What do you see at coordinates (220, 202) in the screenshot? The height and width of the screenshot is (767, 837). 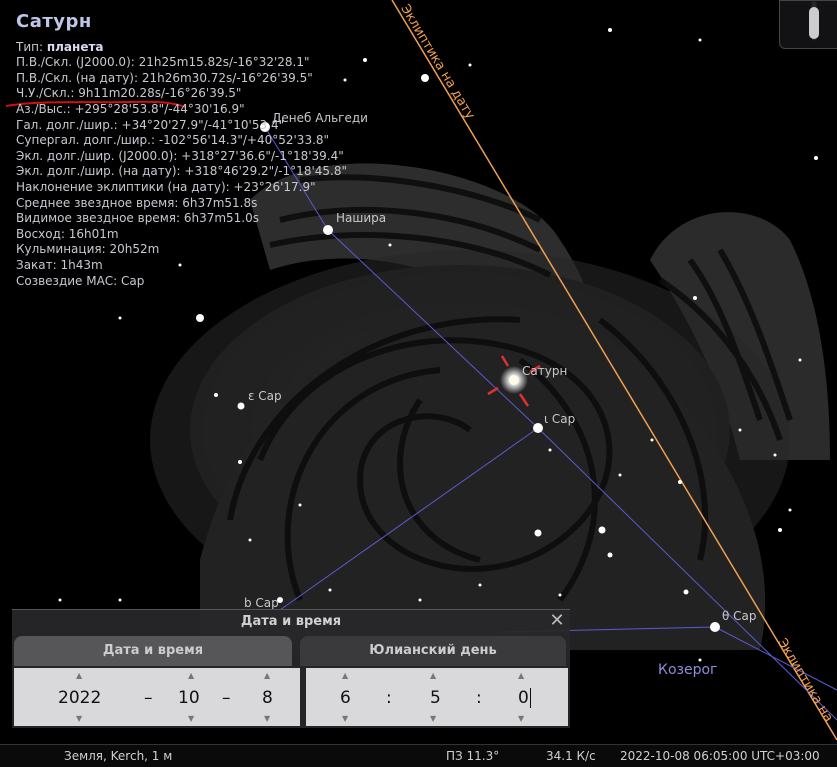 I see `info-value: 6h37m51.8s` at bounding box center [220, 202].